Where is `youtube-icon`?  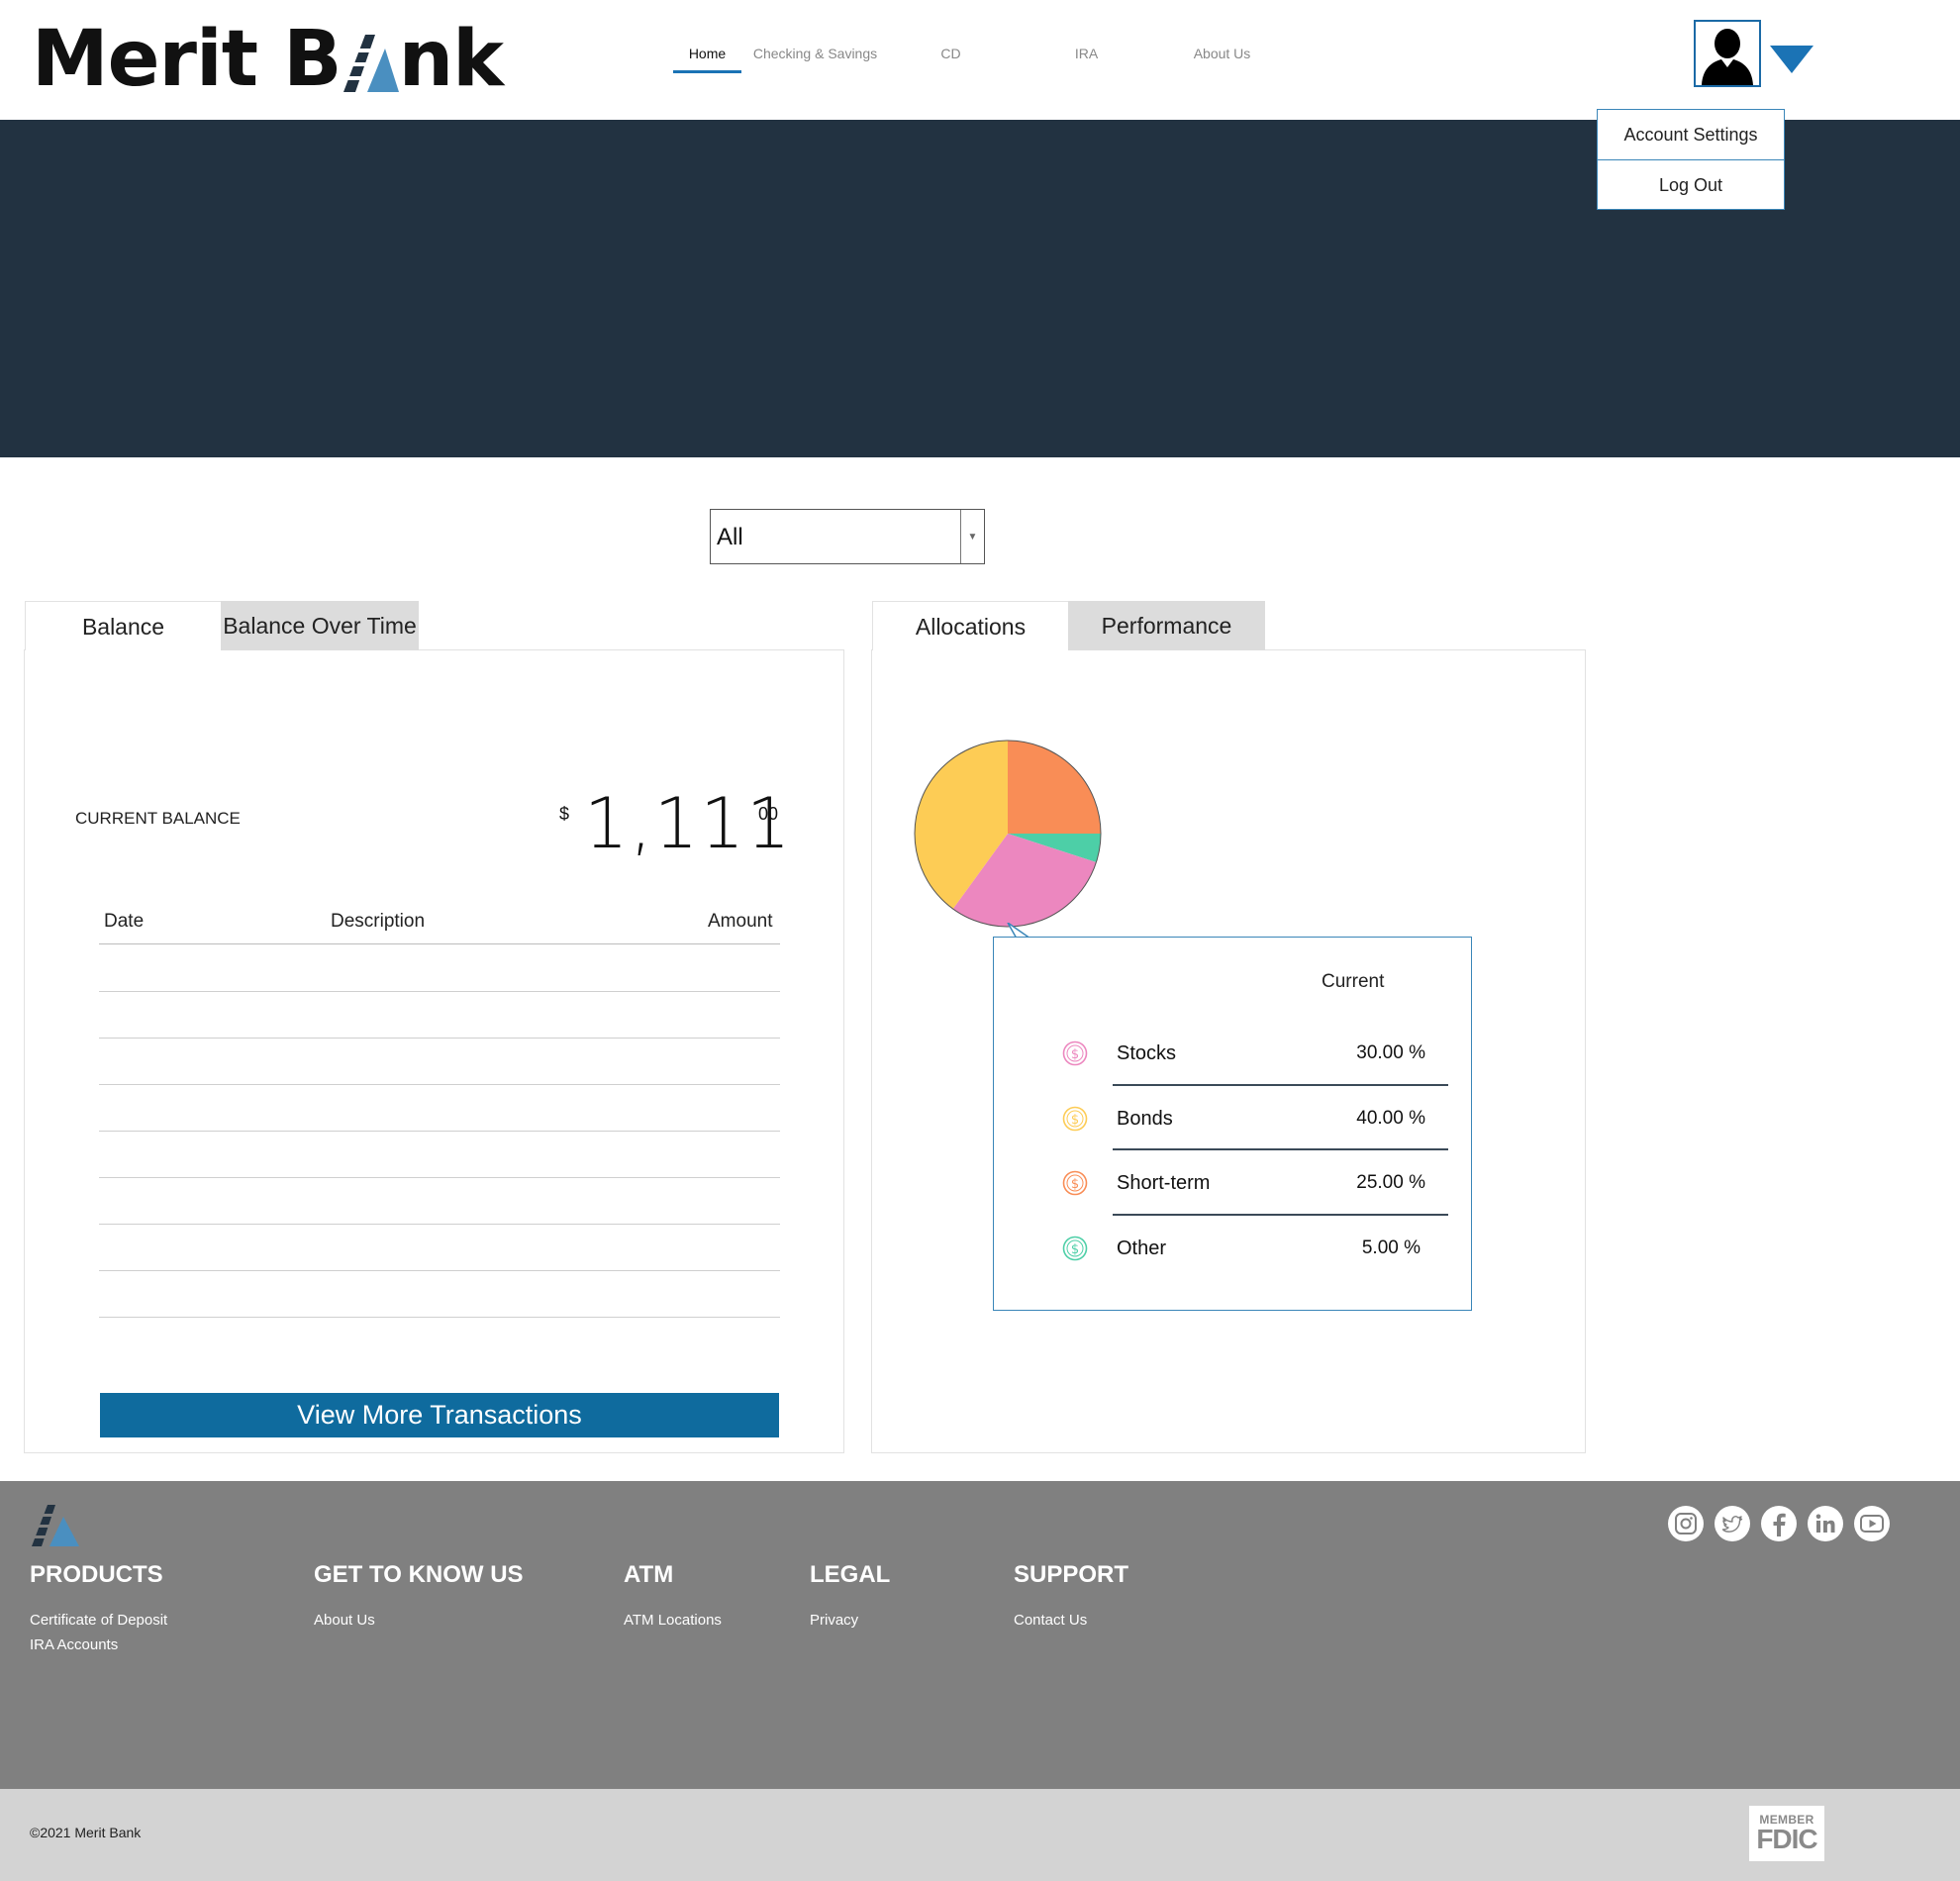 youtube-icon is located at coordinates (1872, 1523).